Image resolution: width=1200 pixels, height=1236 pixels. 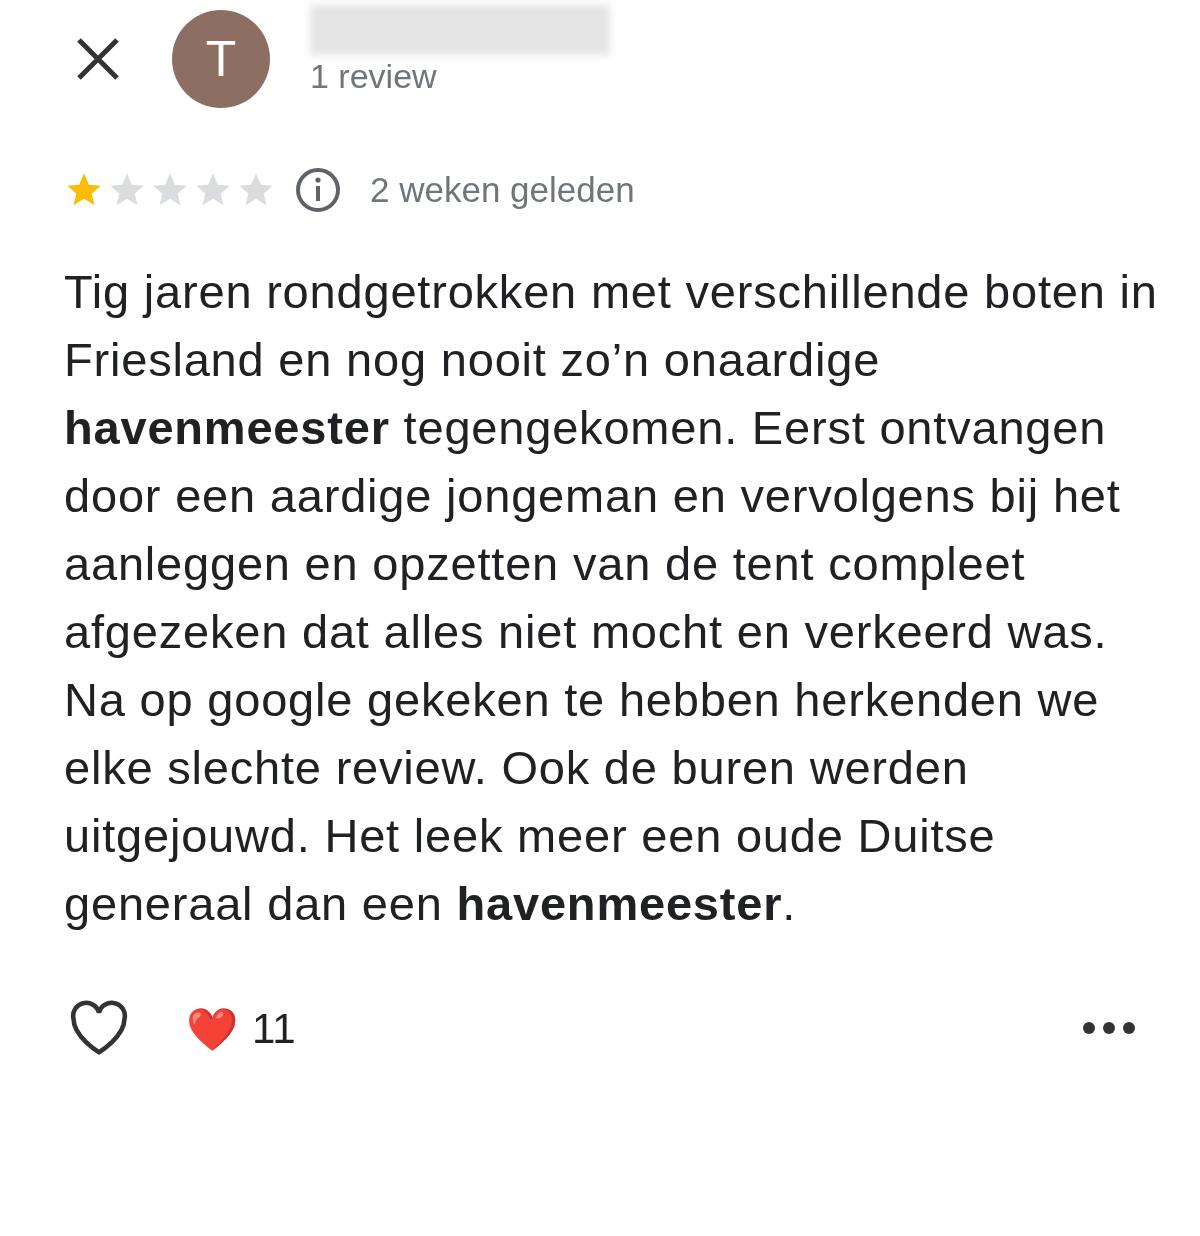 What do you see at coordinates (98, 59) in the screenshot?
I see `close-icon` at bounding box center [98, 59].